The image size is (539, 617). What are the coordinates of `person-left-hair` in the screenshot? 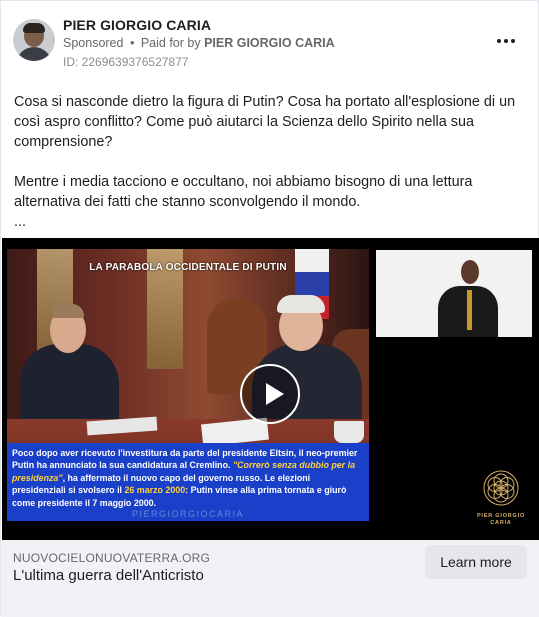 It's located at (68, 311).